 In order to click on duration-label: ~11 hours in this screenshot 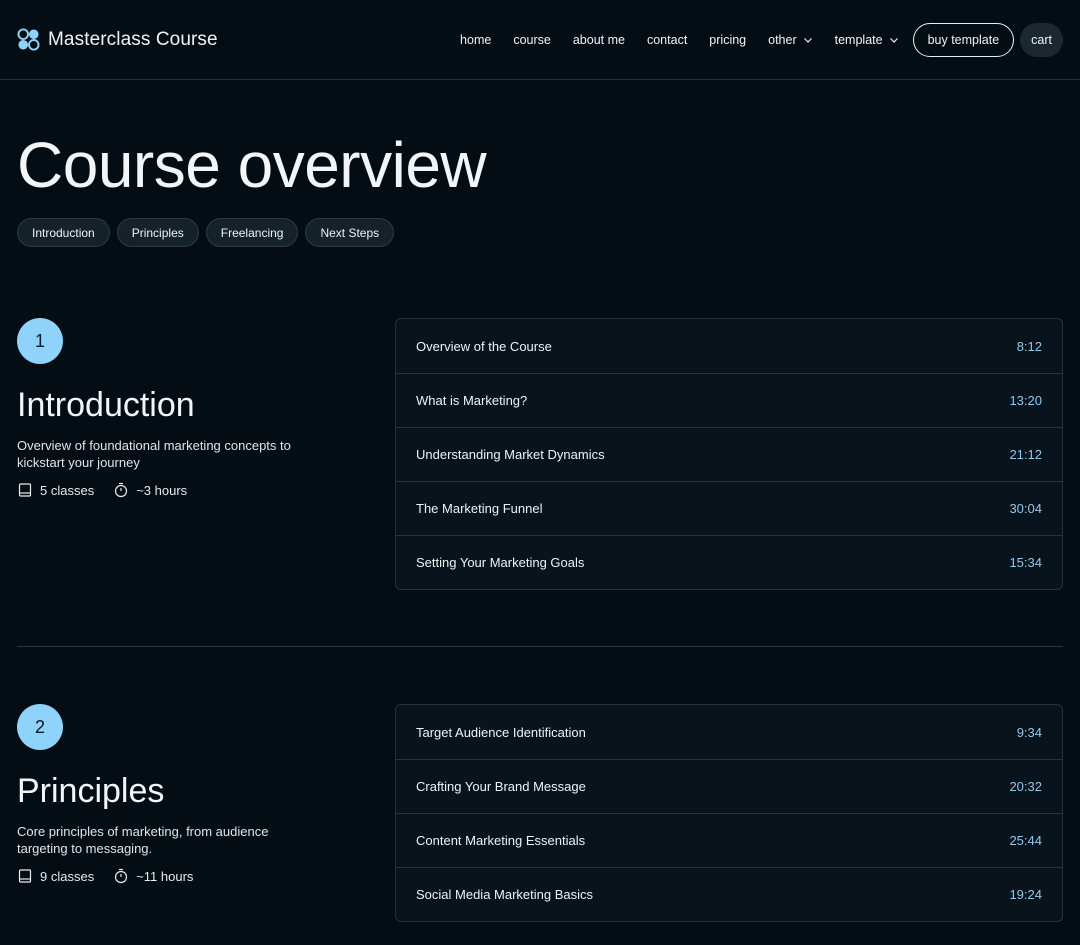, I will do `click(165, 876)`.